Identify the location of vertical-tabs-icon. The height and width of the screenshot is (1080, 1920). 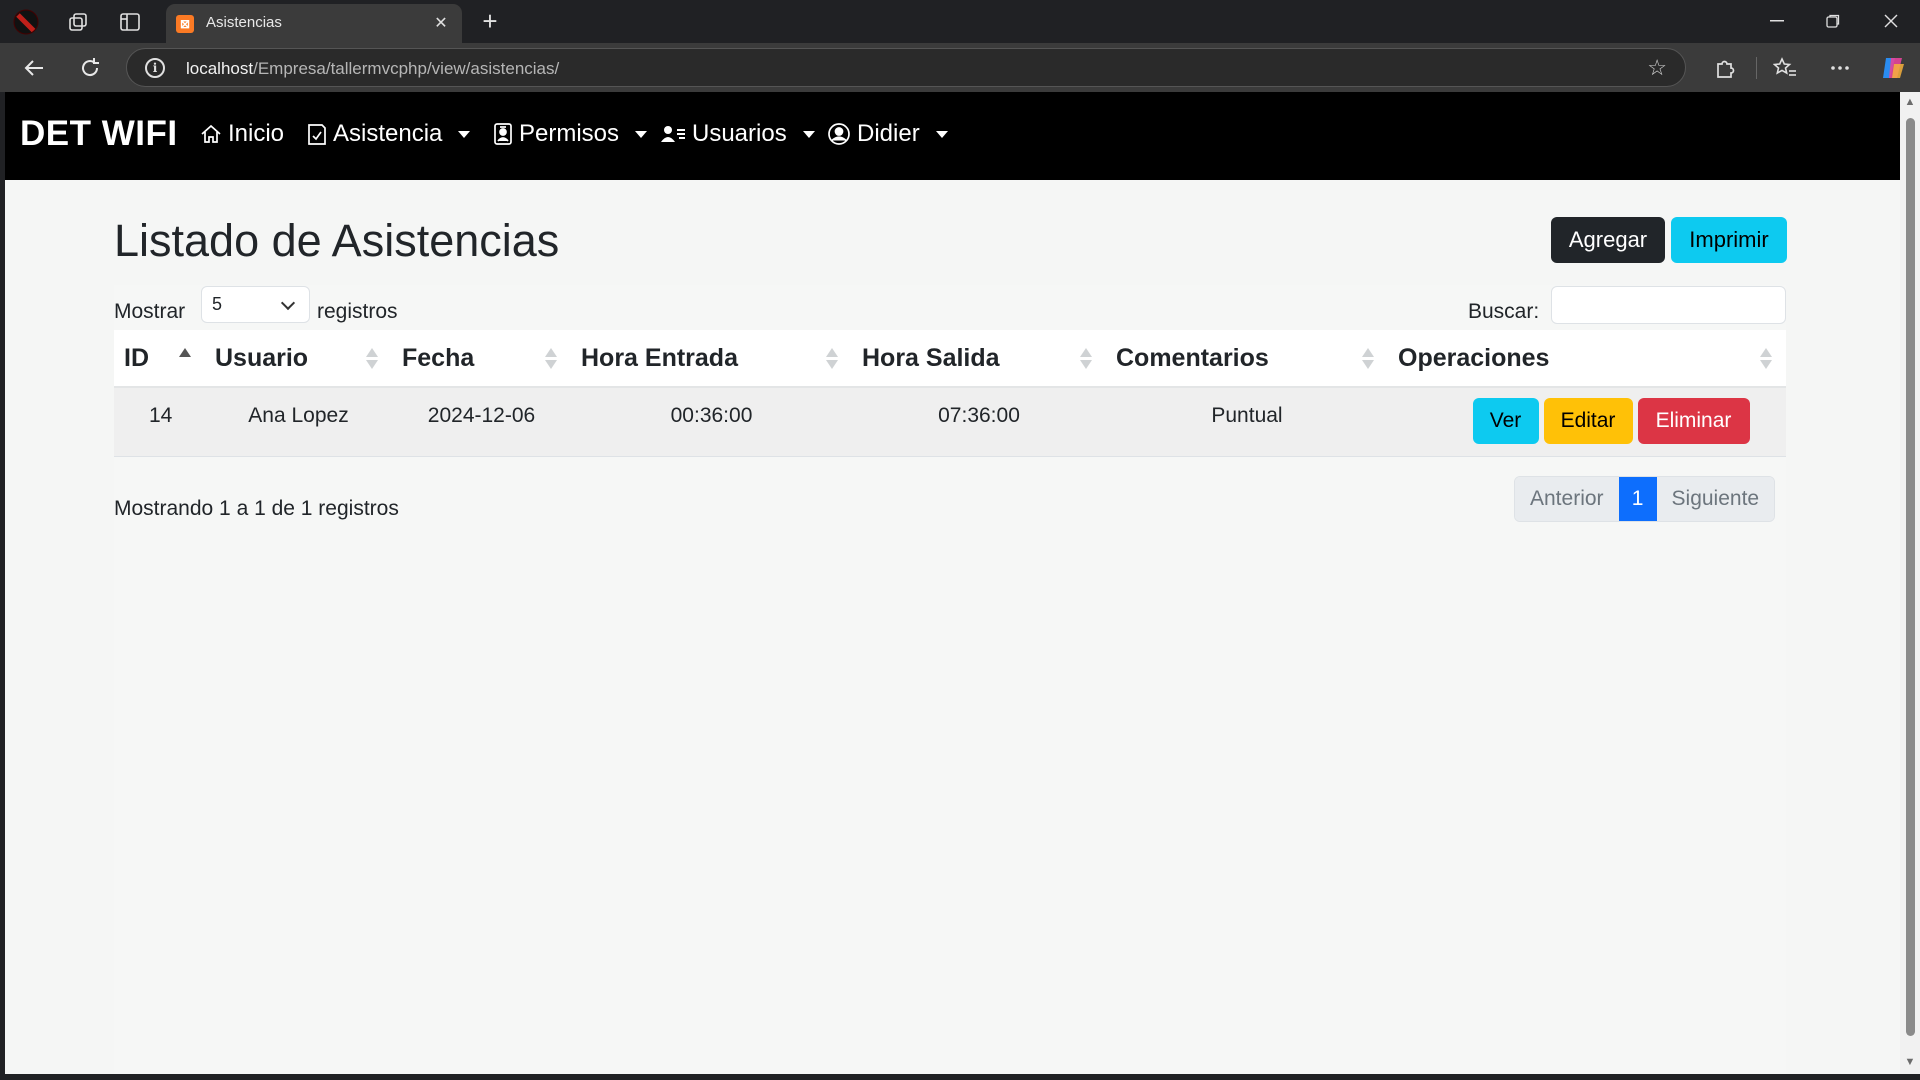
(130, 22).